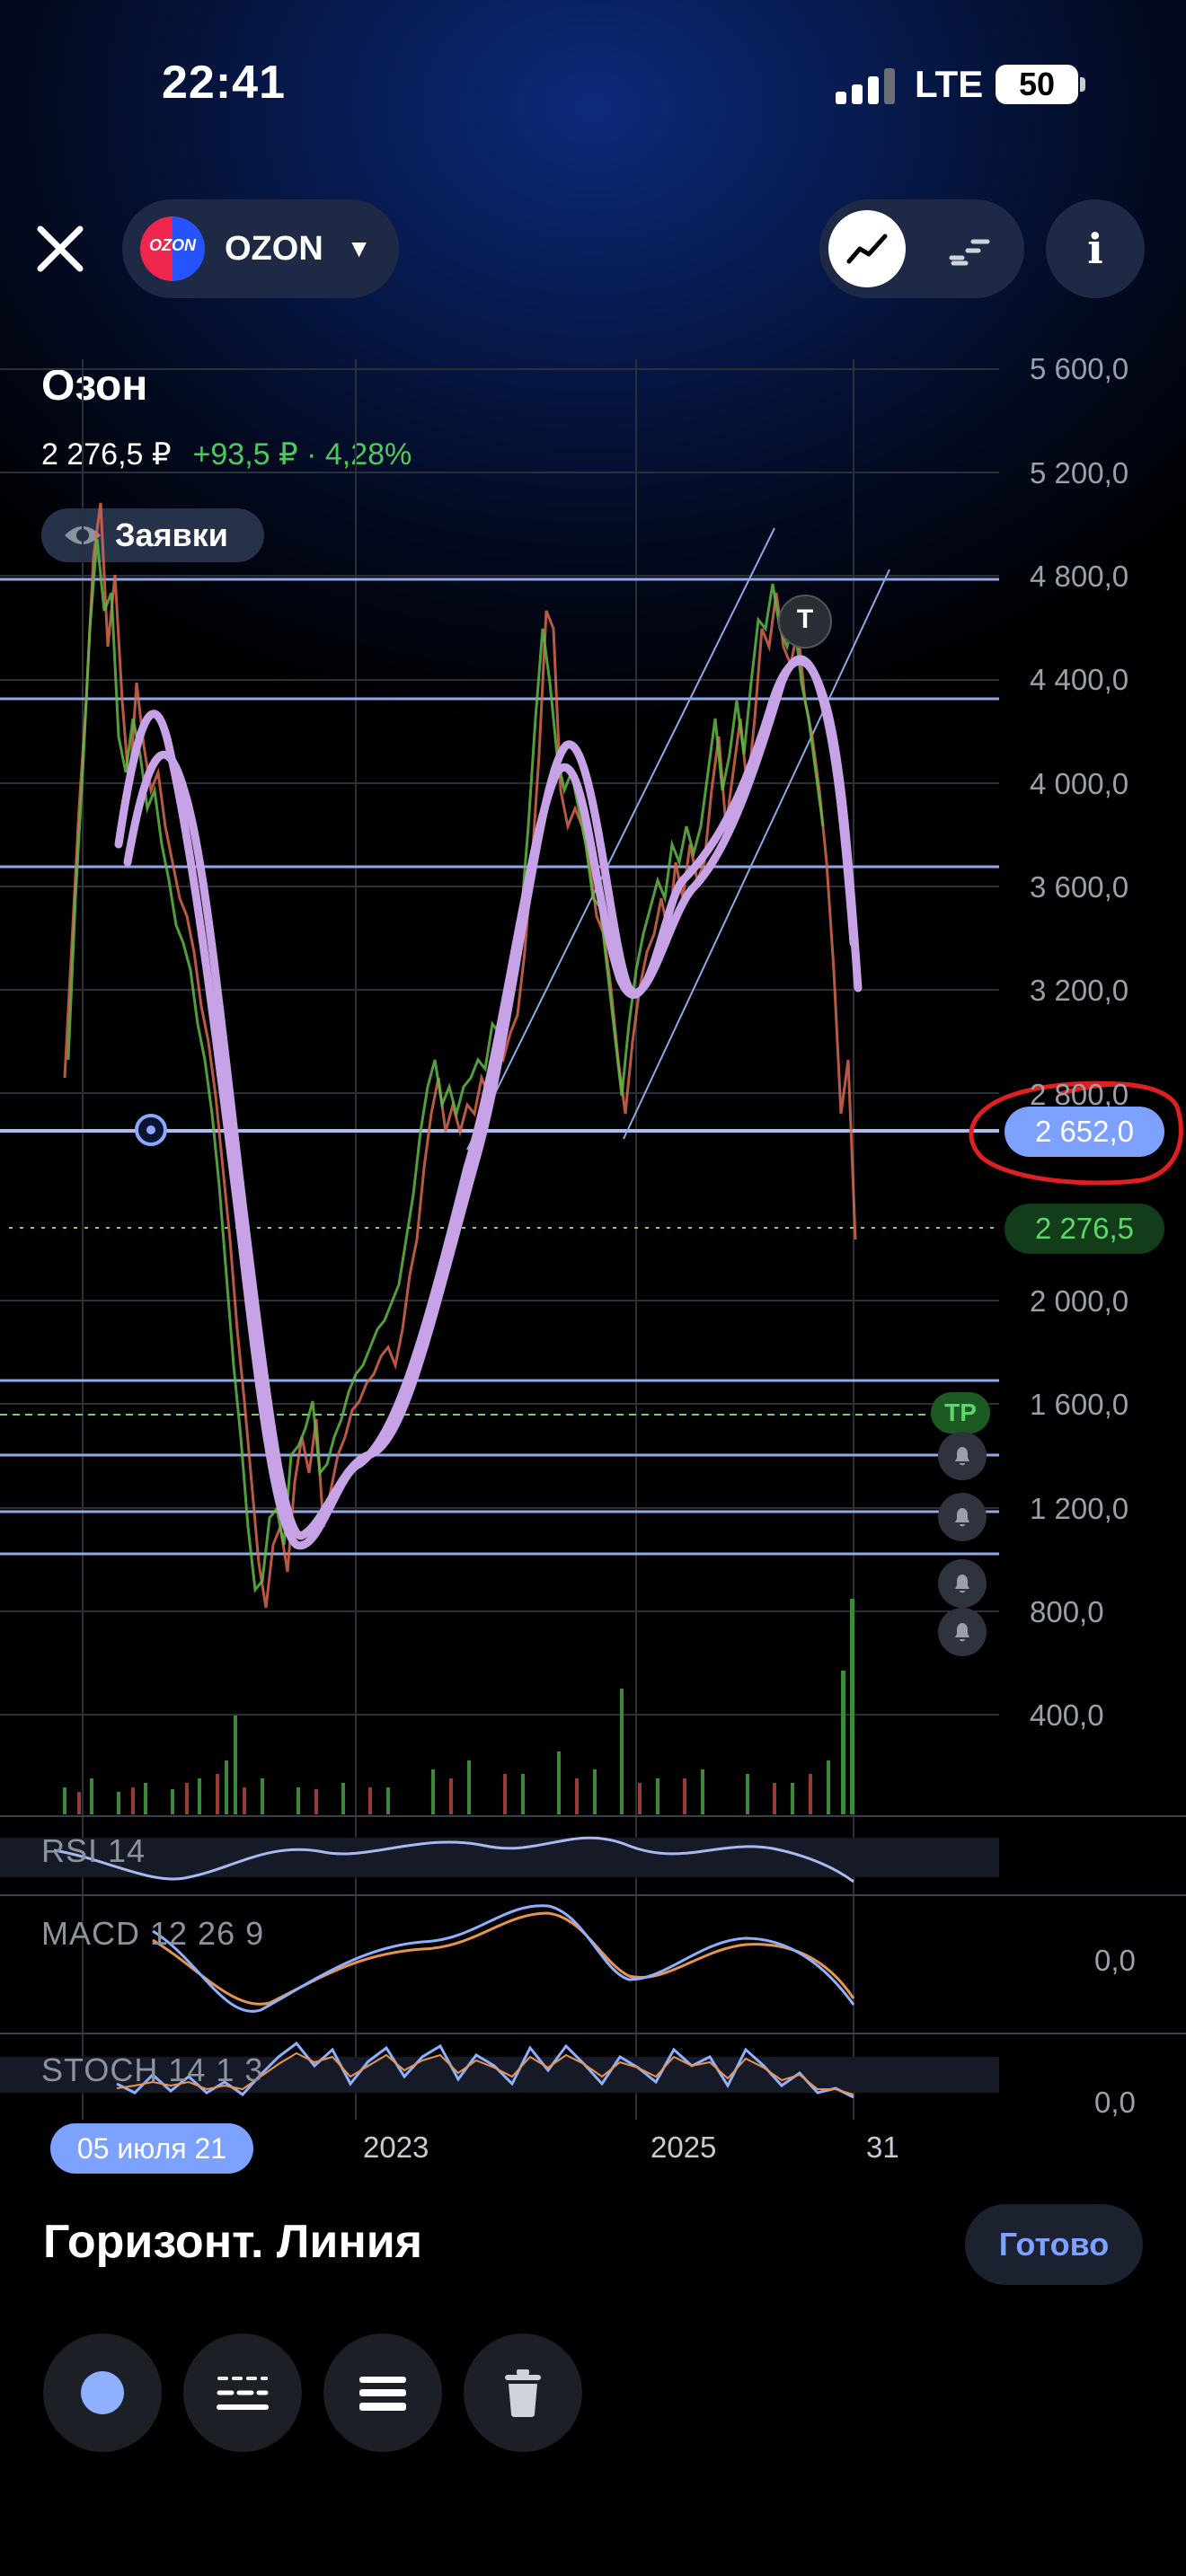 The height and width of the screenshot is (2576, 1186). I want to click on tool-title: Горизонт. Линия, so click(233, 2242).